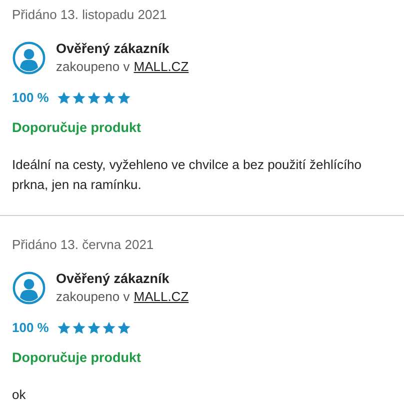 The image size is (404, 404). Describe the element at coordinates (90, 15) in the screenshot. I see `review-date: Přidáno 13. listopadu 2021` at that location.